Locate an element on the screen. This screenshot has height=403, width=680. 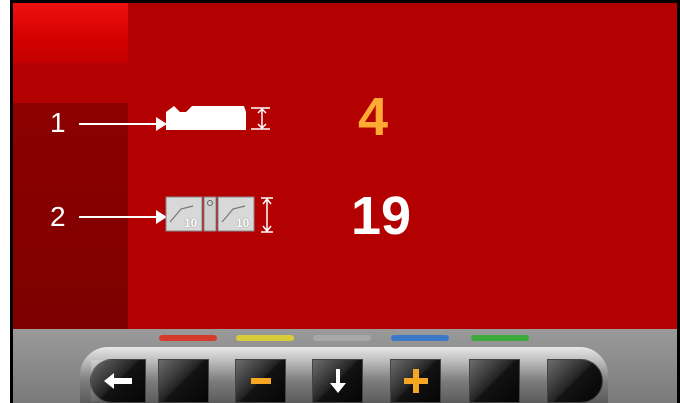
led-yellow is located at coordinates (265, 338).